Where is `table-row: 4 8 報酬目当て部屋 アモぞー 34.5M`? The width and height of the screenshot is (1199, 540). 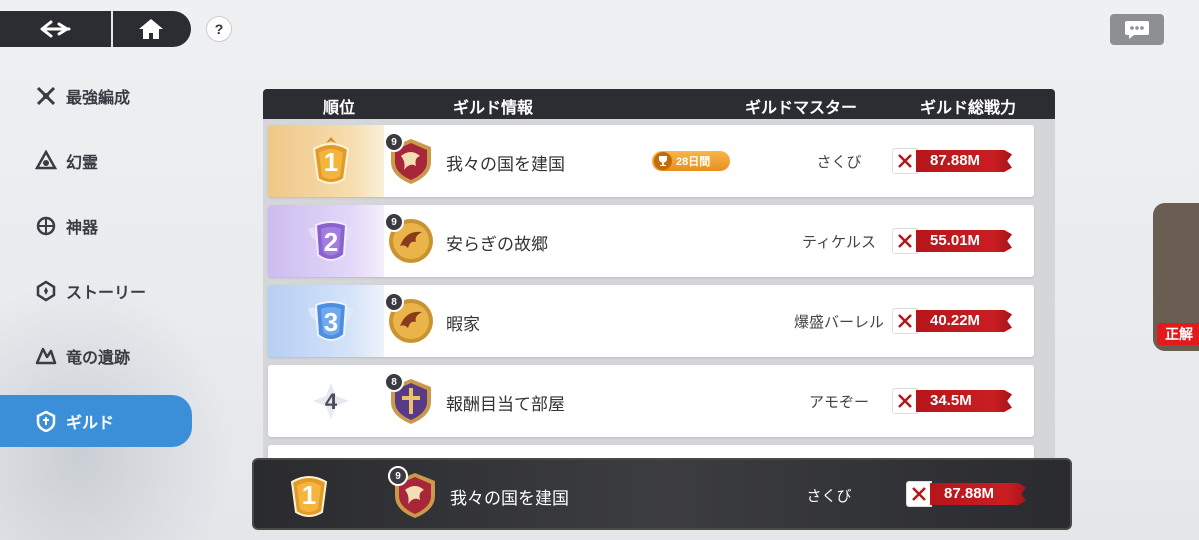 table-row: 4 8 報酬目当て部屋 アモぞー 34.5M is located at coordinates (651, 401).